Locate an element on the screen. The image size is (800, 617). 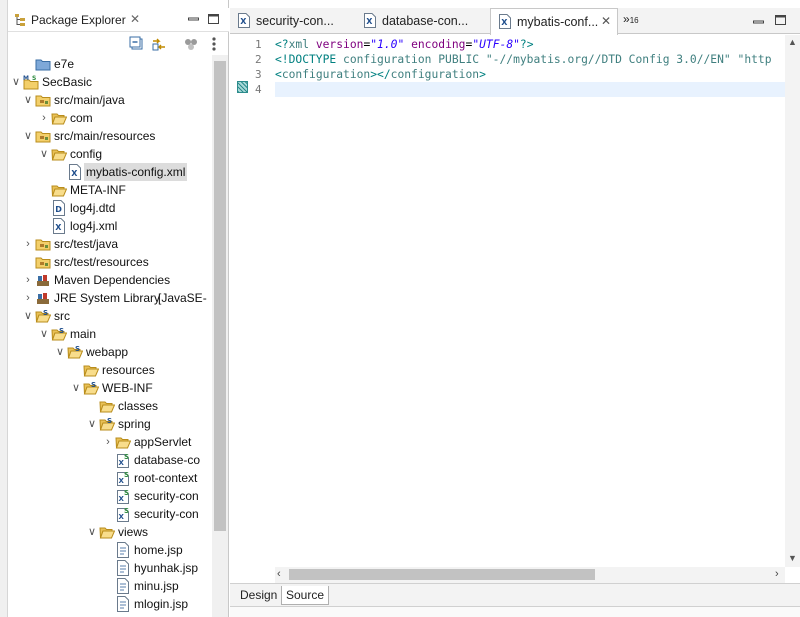
editor-vertical-scrollbar: ▲ ▼ is located at coordinates (792, 301).